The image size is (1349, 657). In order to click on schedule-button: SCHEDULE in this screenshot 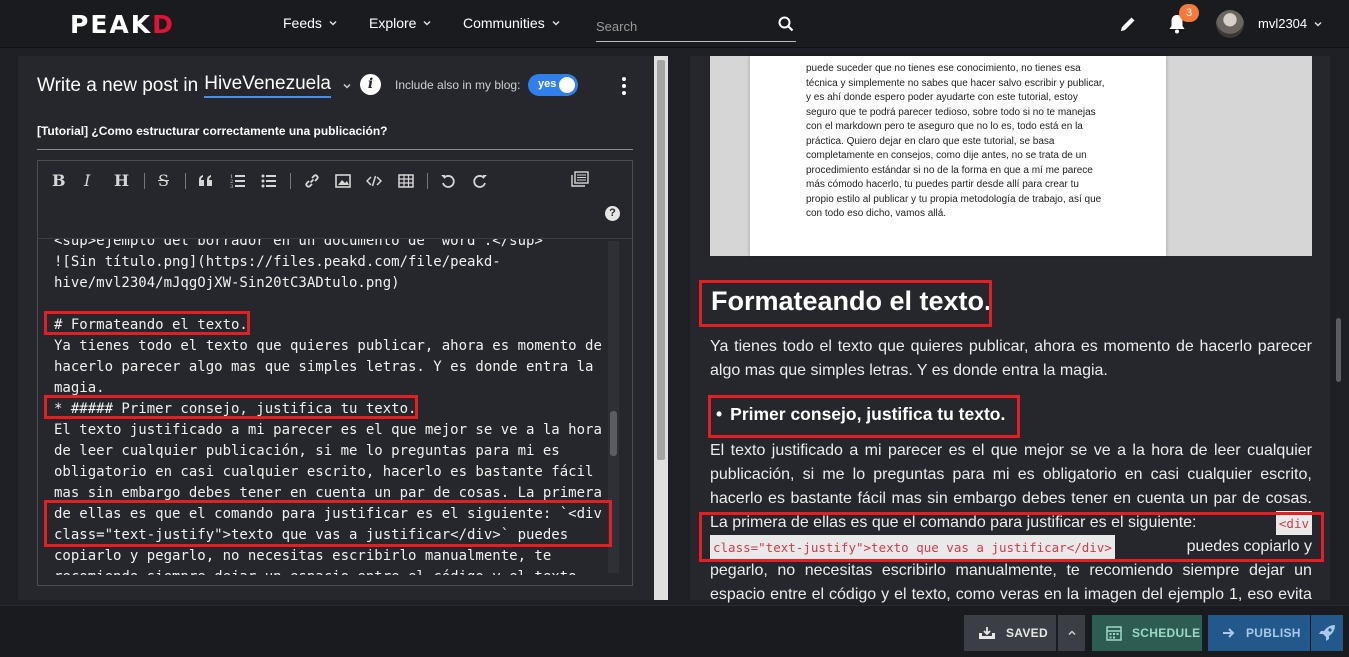, I will do `click(1147, 633)`.